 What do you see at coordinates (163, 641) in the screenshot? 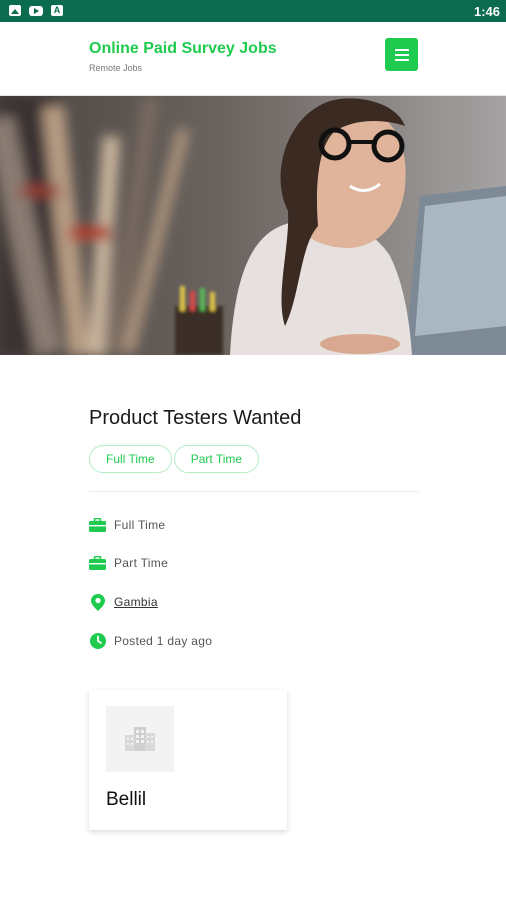
I see `posted-text: Posted 1 day ago` at bounding box center [163, 641].